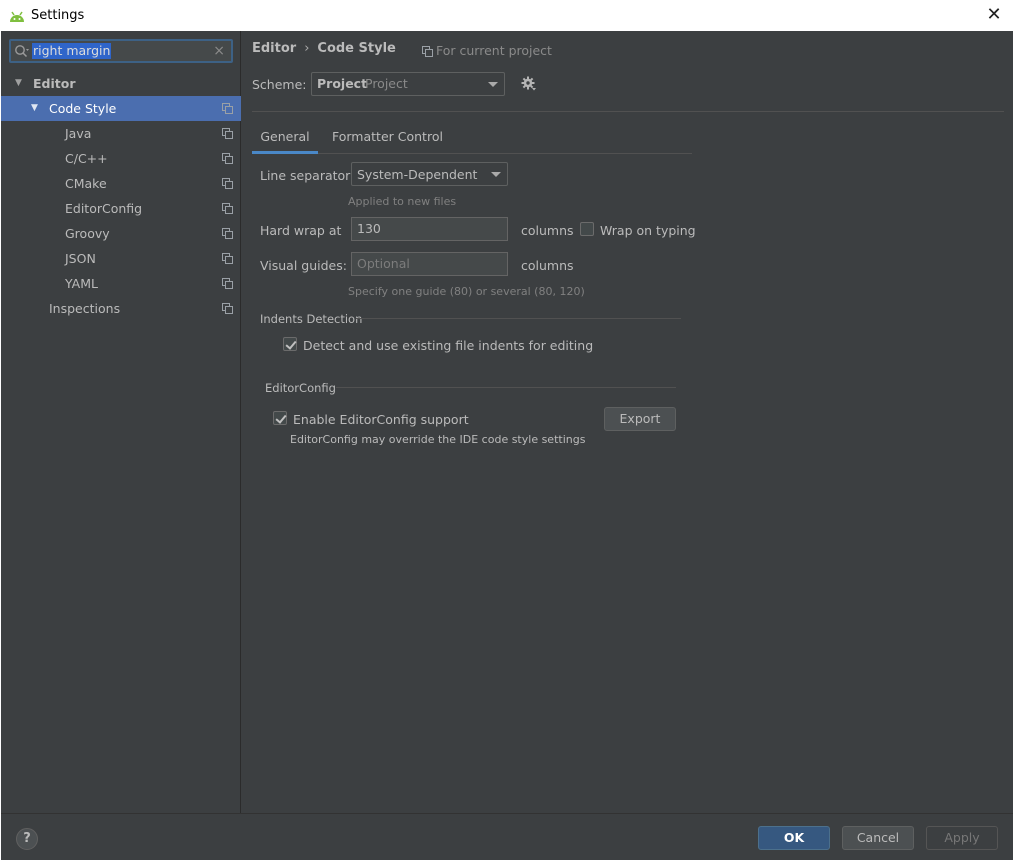  Describe the element at coordinates (794, 838) in the screenshot. I see `ok-button: OK` at that location.